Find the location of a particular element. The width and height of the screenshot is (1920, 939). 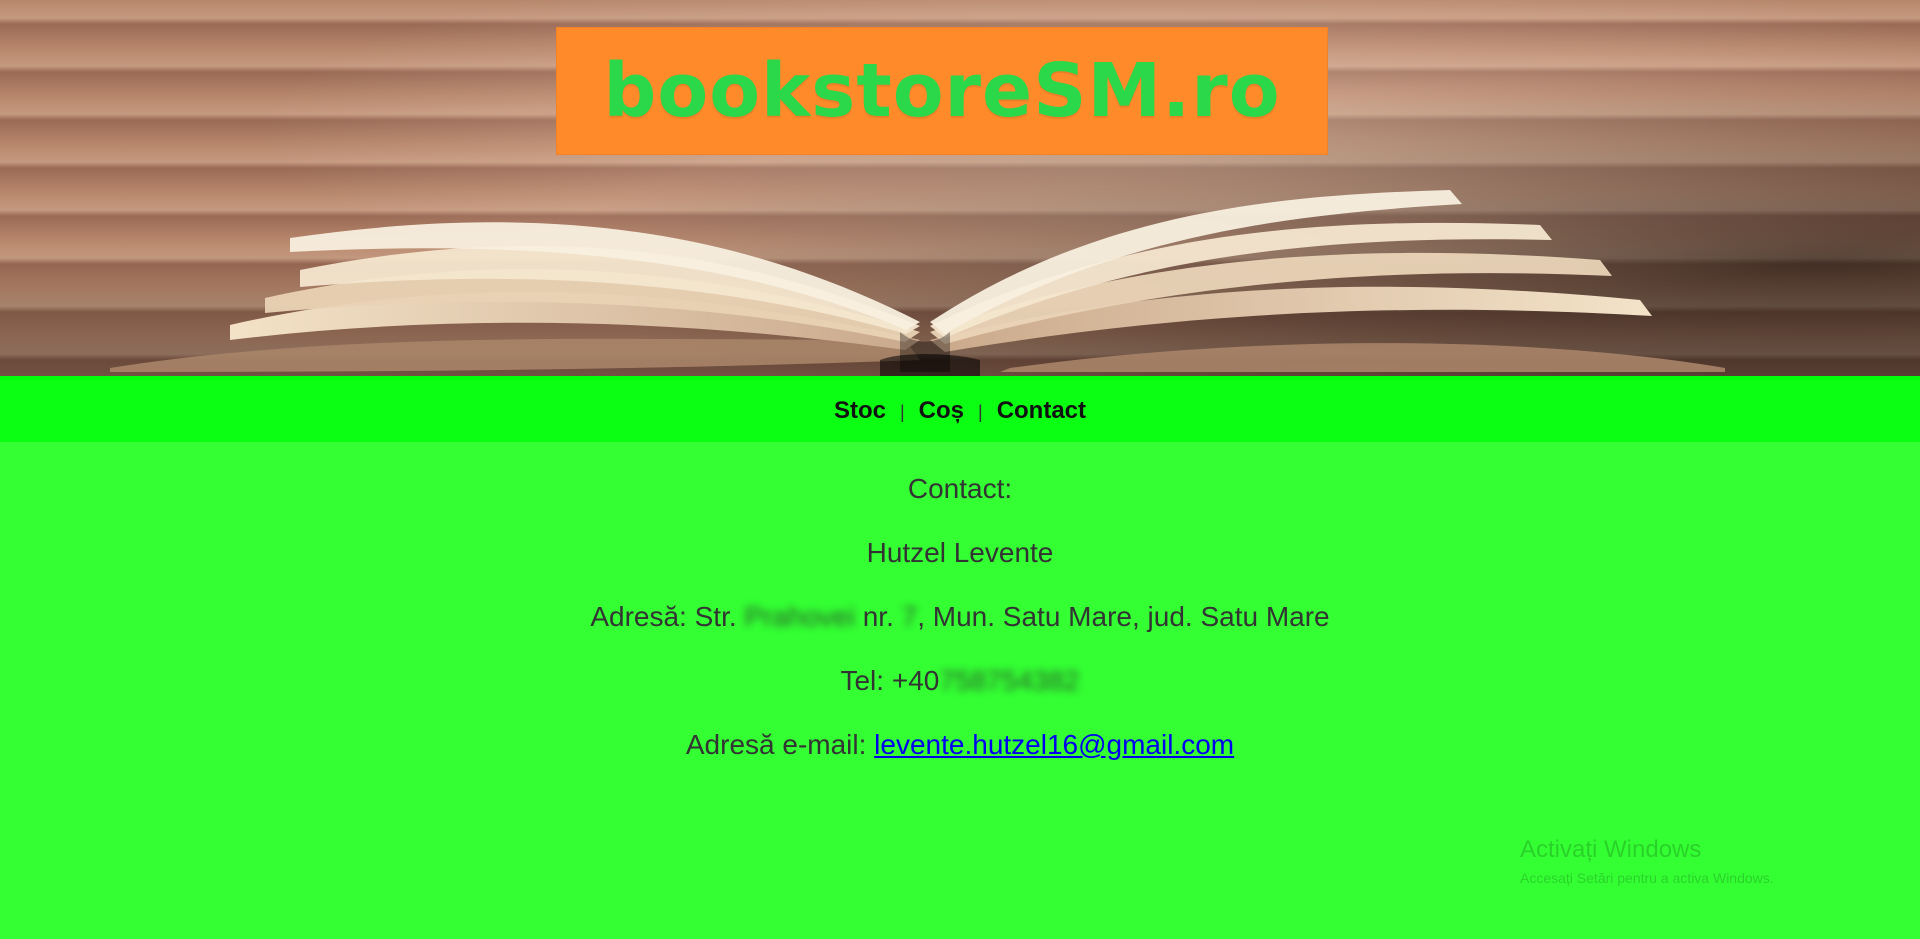

top-nav: Stoc | Coș | Contact is located at coordinates (960, 409).